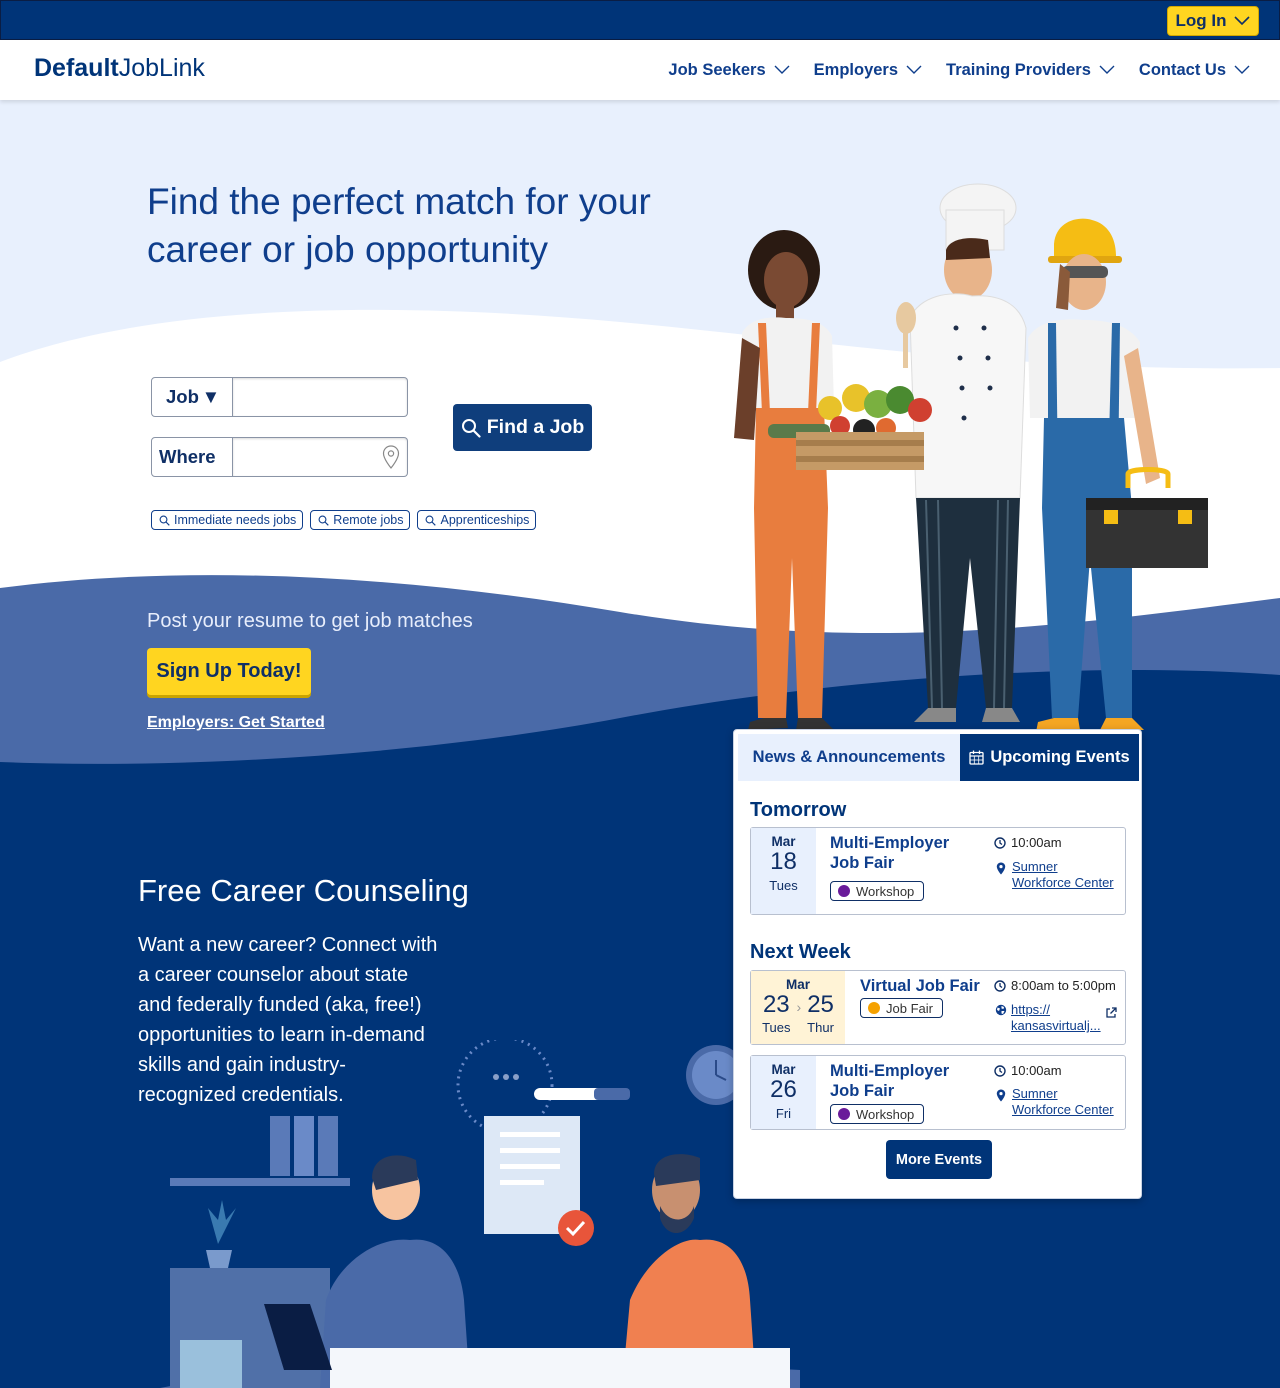 The image size is (1280, 1388). I want to click on chip-label: Apprenticeships, so click(485, 520).